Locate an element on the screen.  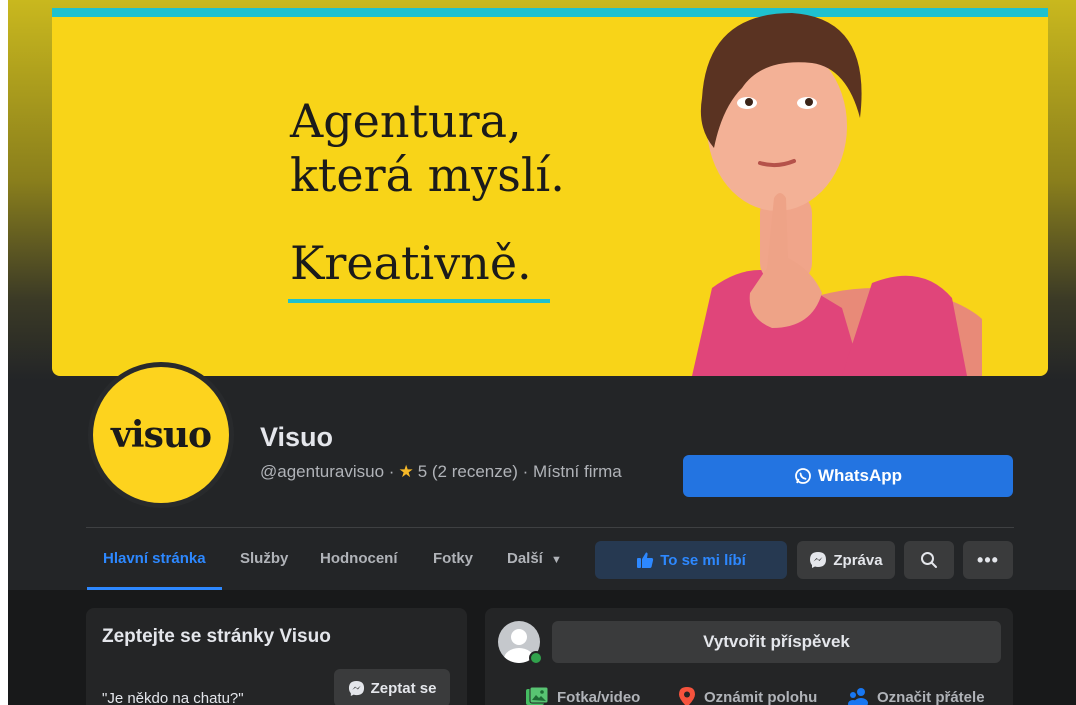
check-in-label: Oznámit polohu is located at coordinates (761, 696).